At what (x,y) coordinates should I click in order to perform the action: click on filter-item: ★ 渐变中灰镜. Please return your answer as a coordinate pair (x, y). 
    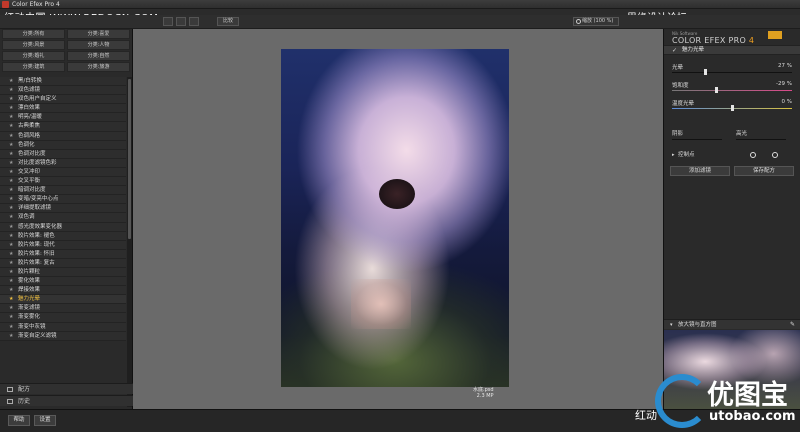
    Looking at the image, I should click on (63, 327).